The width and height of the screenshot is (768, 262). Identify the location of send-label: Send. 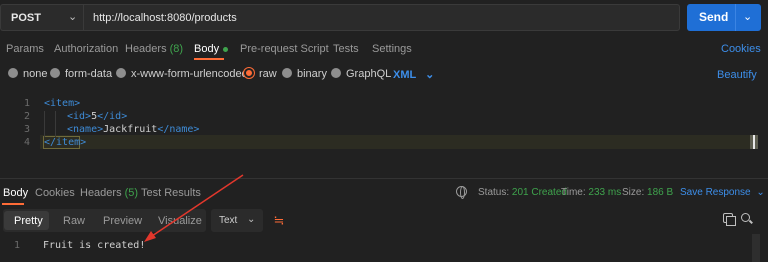
(714, 17).